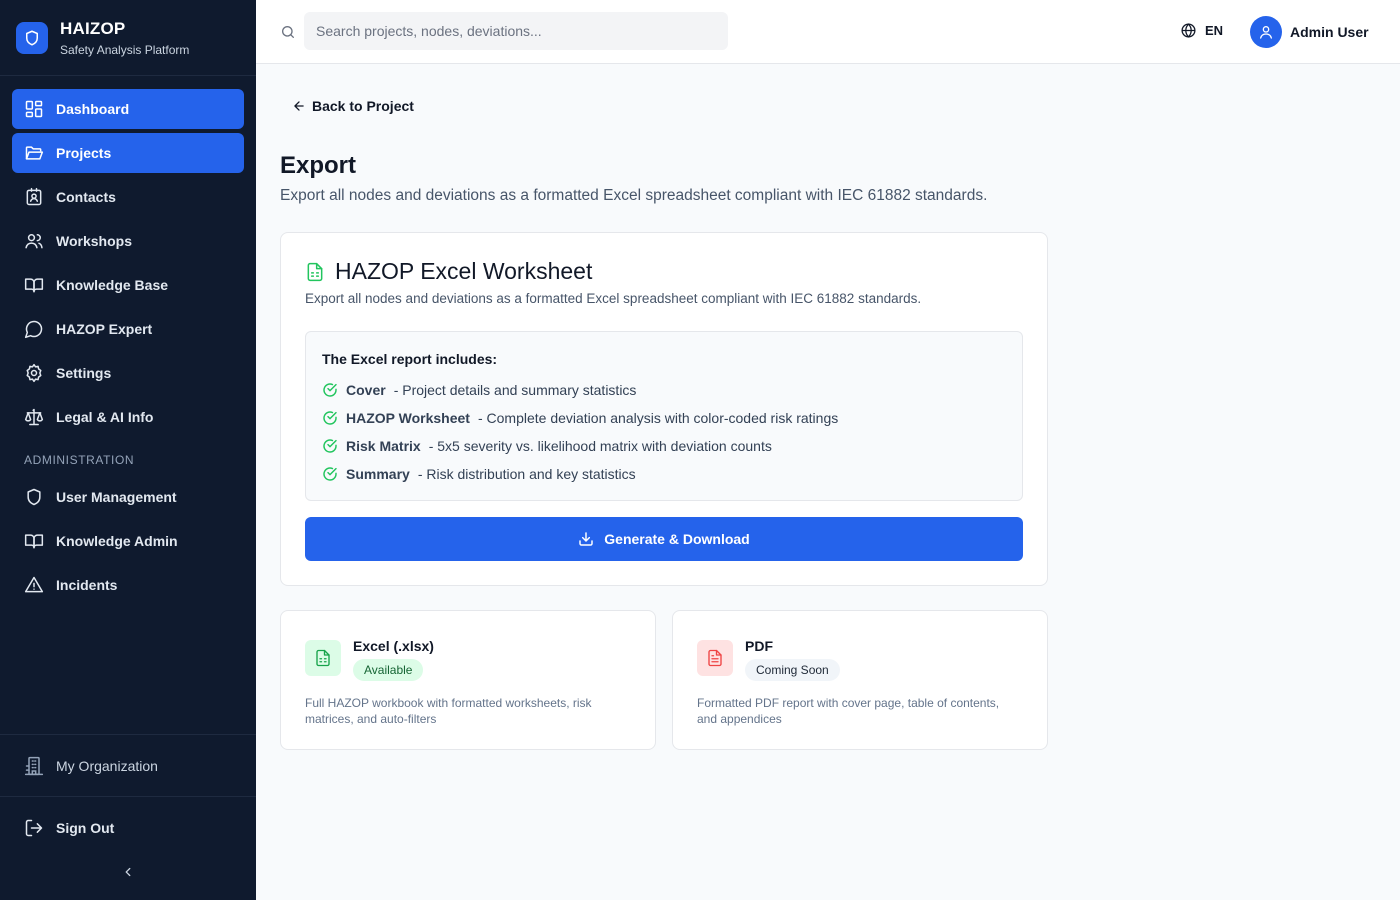 Image resolution: width=1400 pixels, height=900 pixels. Describe the element at coordinates (93, 109) in the screenshot. I see `sidebar-item-label: Dashboard` at that location.